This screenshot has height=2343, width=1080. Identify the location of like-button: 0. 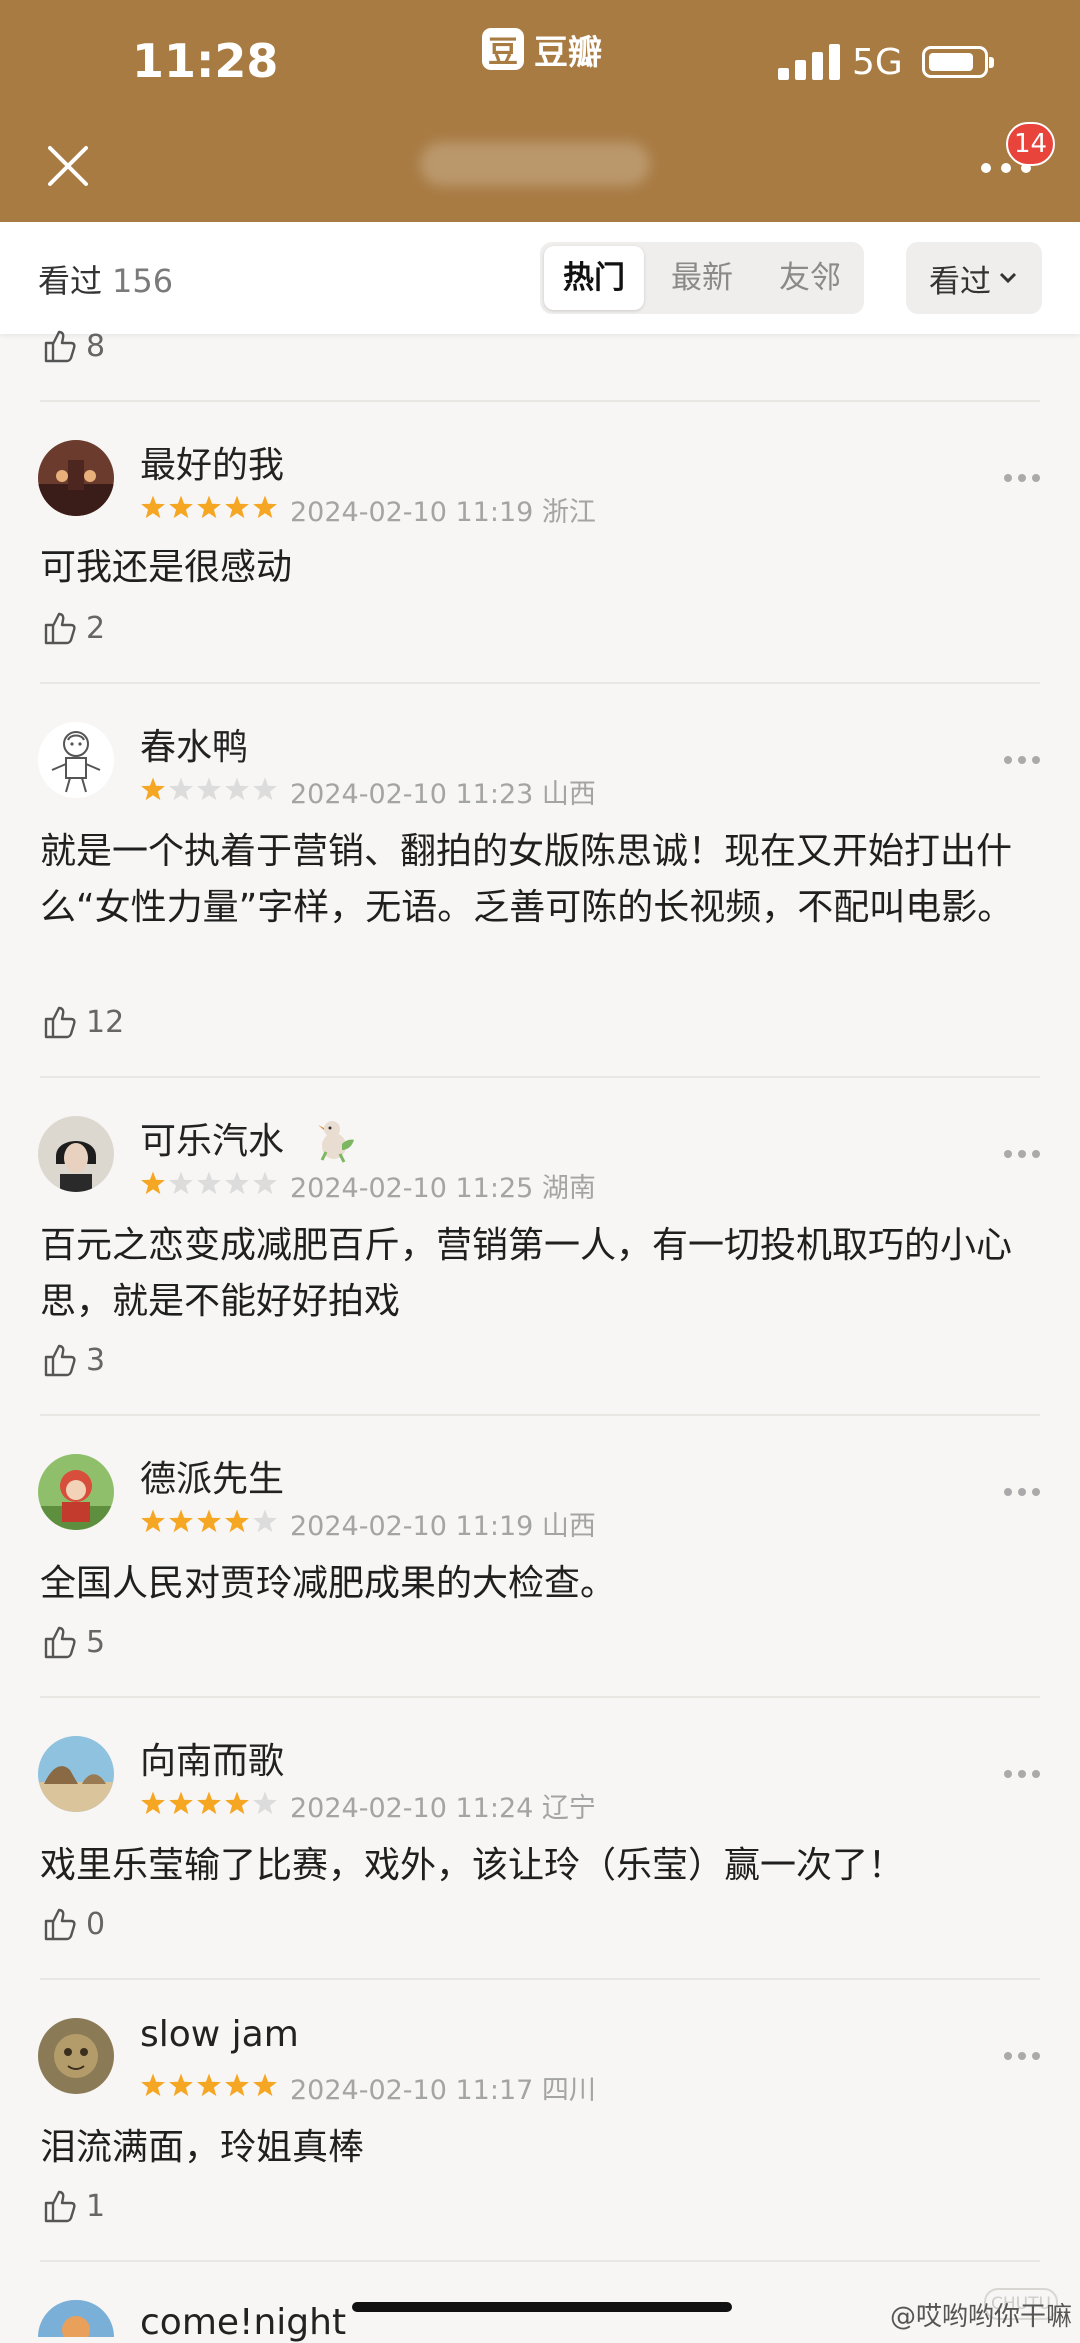
(72, 1924).